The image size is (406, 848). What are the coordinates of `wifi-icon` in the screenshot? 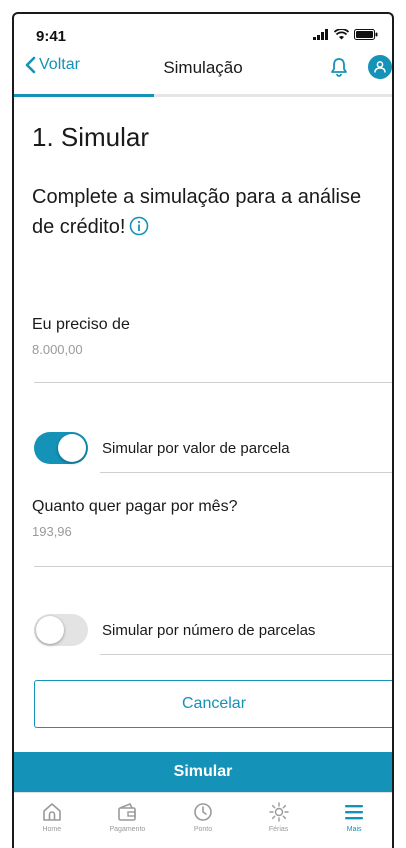 It's located at (341, 34).